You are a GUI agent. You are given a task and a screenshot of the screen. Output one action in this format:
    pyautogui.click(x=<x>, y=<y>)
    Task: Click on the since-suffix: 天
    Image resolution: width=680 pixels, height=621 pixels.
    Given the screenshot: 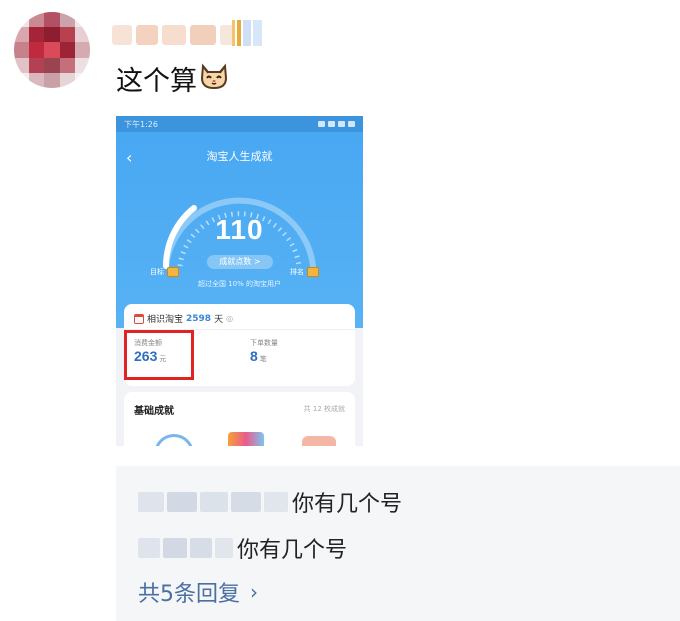 What is the action you would take?
    pyautogui.click(x=219, y=320)
    